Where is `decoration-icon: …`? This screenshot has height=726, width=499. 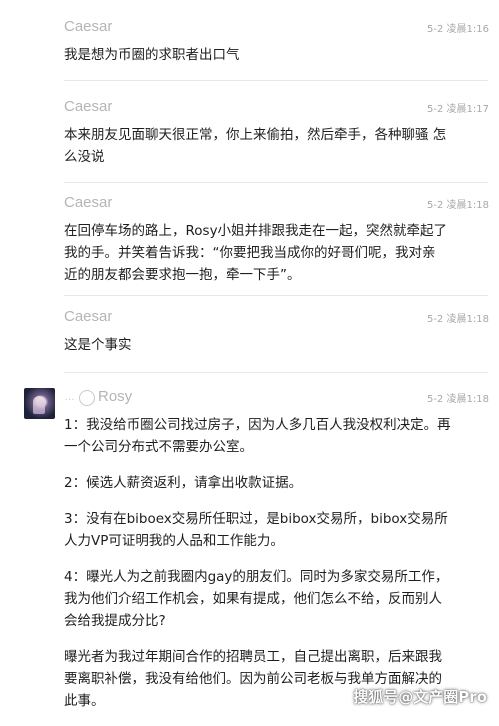
decoration-icon: … is located at coordinates (70, 396).